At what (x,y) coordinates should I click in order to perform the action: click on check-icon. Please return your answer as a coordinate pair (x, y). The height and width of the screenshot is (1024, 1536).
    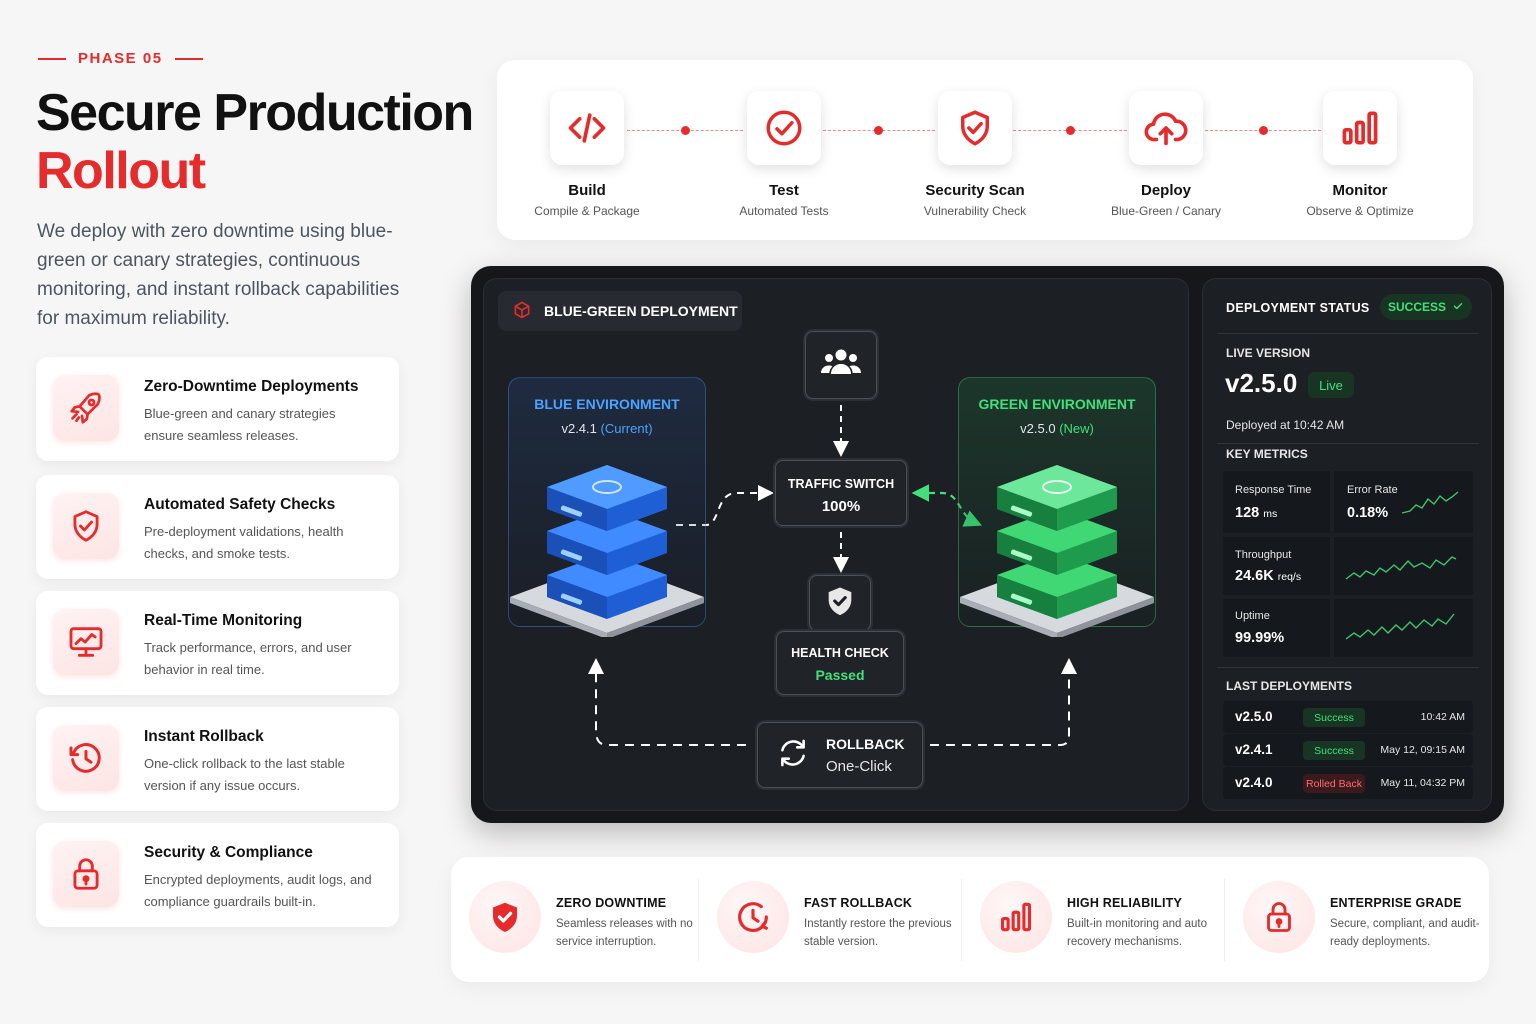
    Looking at the image, I should click on (1458, 307).